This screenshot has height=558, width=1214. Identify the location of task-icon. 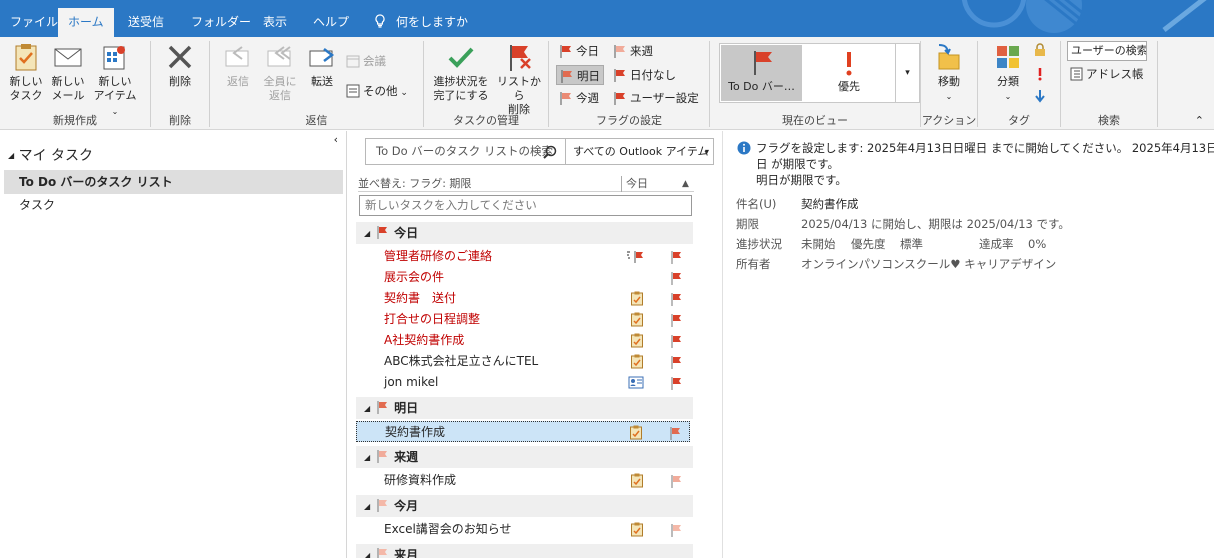
(637, 533).